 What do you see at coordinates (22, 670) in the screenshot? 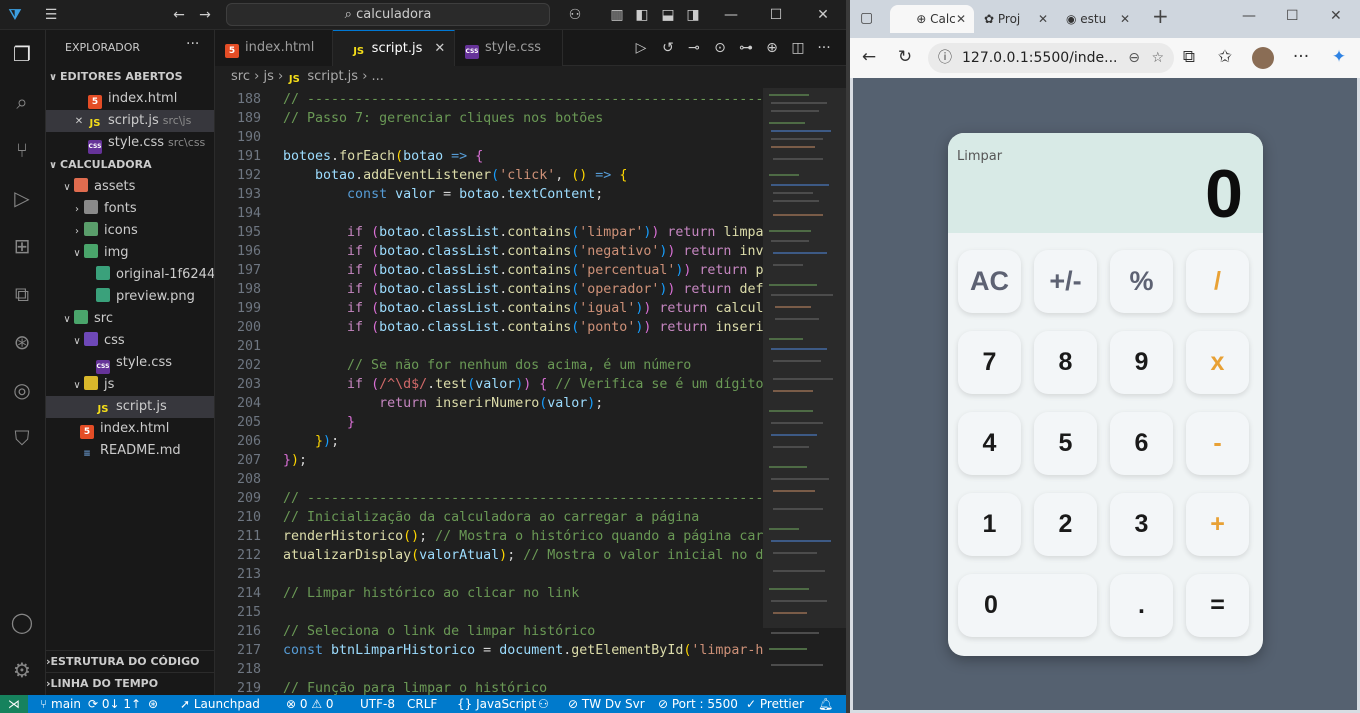
I see `settings-gear-icon: ⚙` at bounding box center [22, 670].